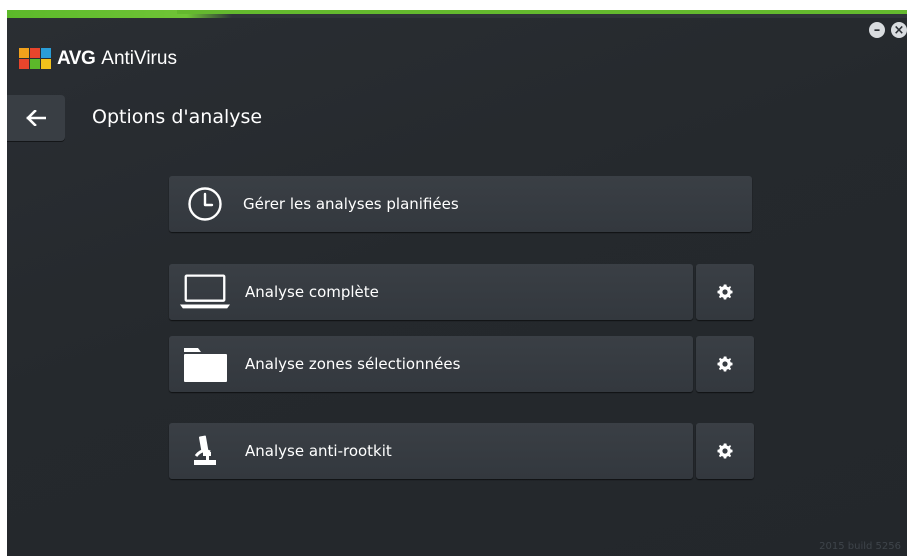  Describe the element at coordinates (205, 204) in the screenshot. I see `clock-icon` at that location.